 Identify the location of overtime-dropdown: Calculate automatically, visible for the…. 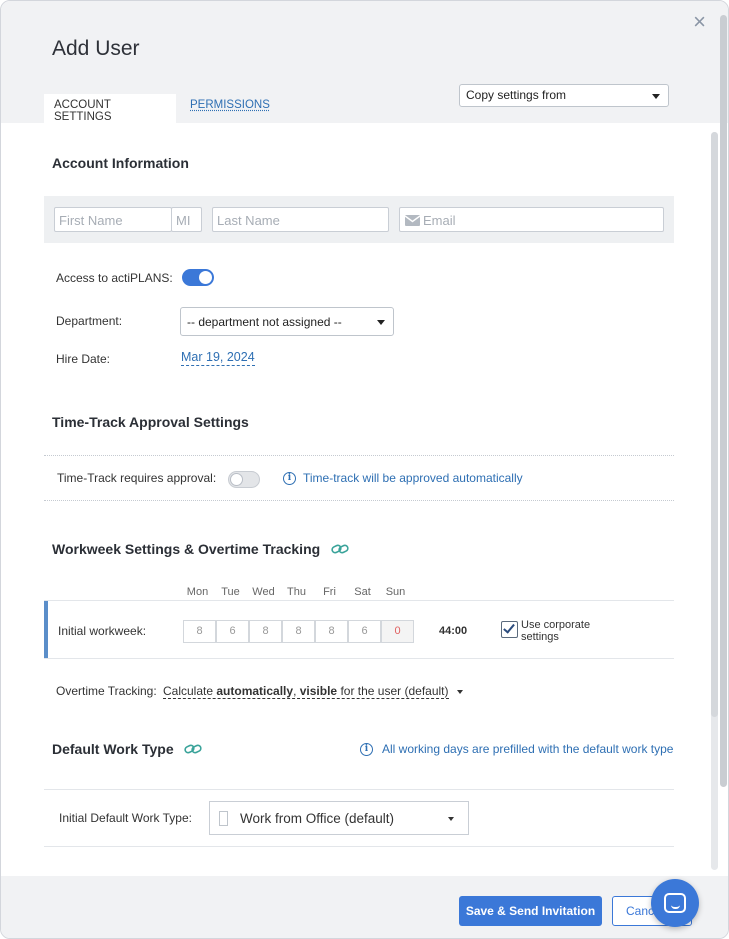
(306, 691).